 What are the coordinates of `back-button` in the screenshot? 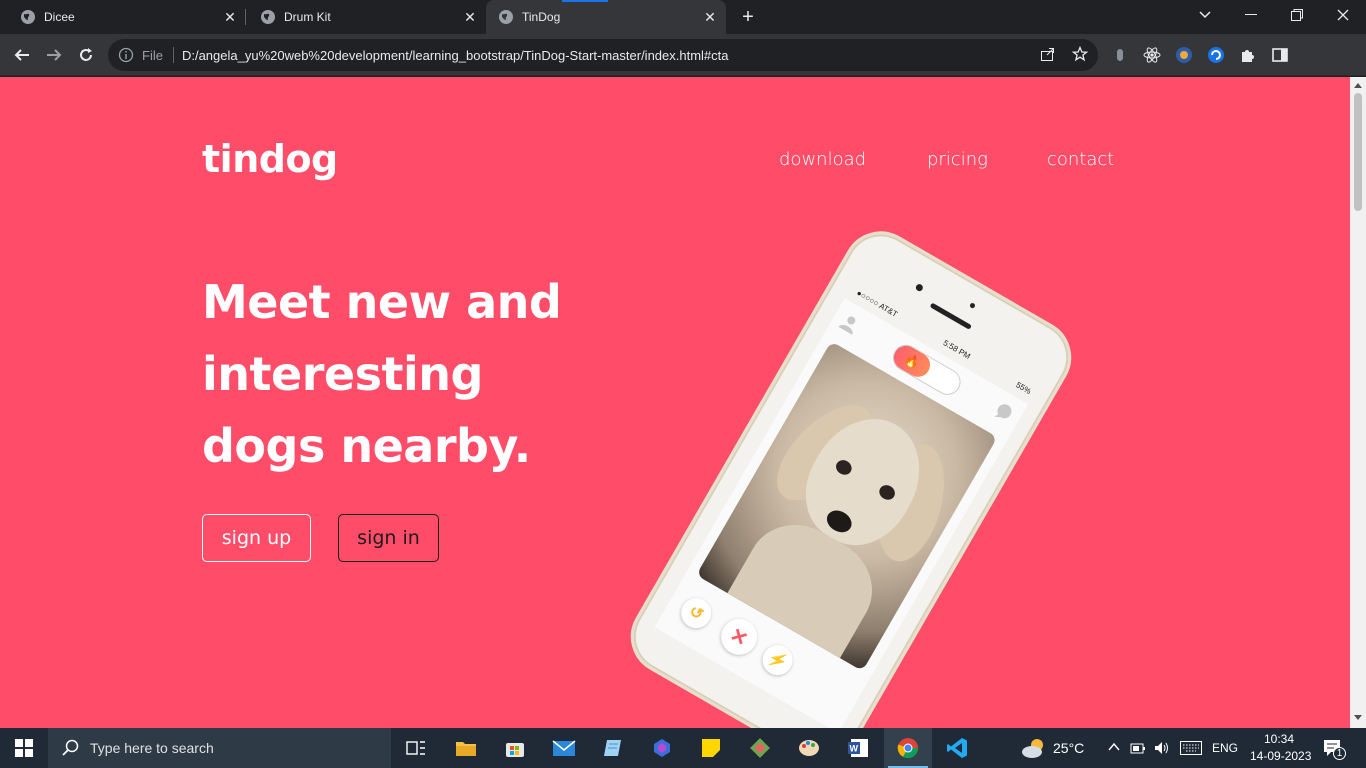 It's located at (22, 55).